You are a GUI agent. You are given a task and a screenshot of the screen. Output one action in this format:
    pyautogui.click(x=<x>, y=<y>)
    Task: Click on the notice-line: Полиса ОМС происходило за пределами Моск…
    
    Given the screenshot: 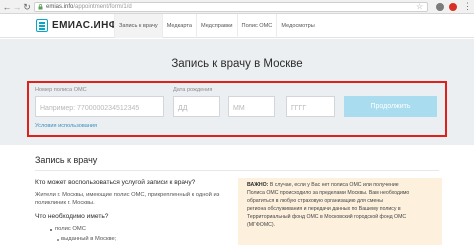 What is the action you would take?
    pyautogui.click(x=328, y=193)
    